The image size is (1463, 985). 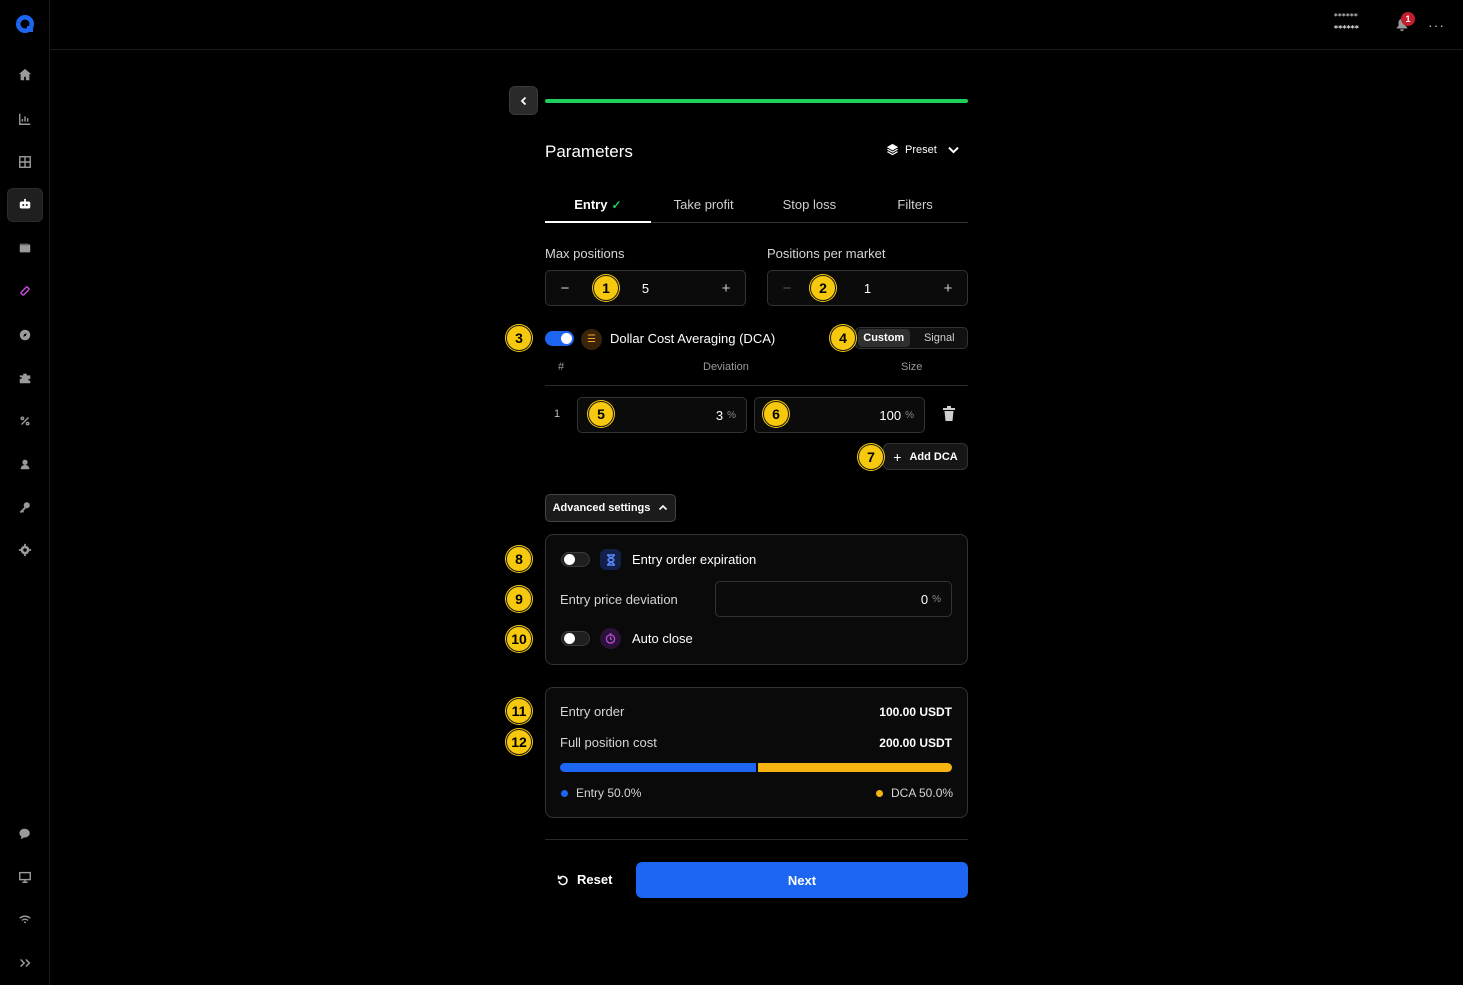 I want to click on dca-toggle, so click(x=559, y=338).